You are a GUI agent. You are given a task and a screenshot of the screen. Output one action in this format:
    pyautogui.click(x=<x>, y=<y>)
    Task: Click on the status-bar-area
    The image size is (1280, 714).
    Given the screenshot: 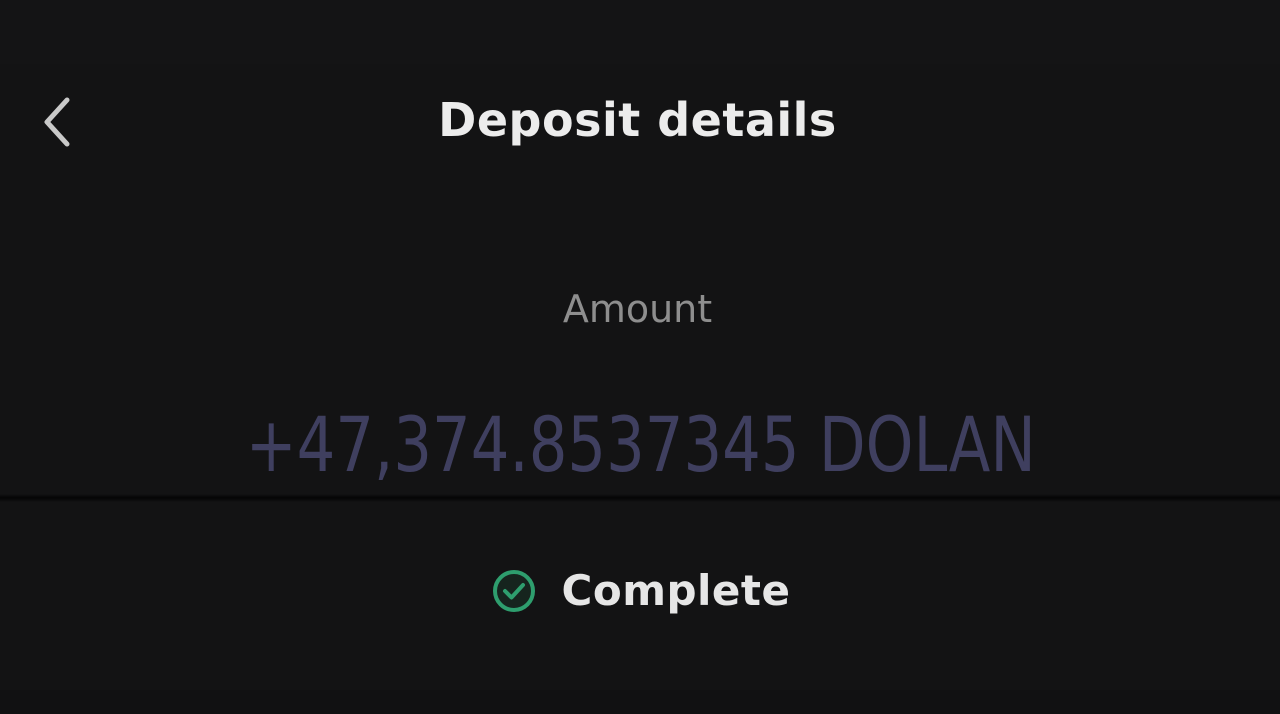 What is the action you would take?
    pyautogui.click(x=640, y=32)
    